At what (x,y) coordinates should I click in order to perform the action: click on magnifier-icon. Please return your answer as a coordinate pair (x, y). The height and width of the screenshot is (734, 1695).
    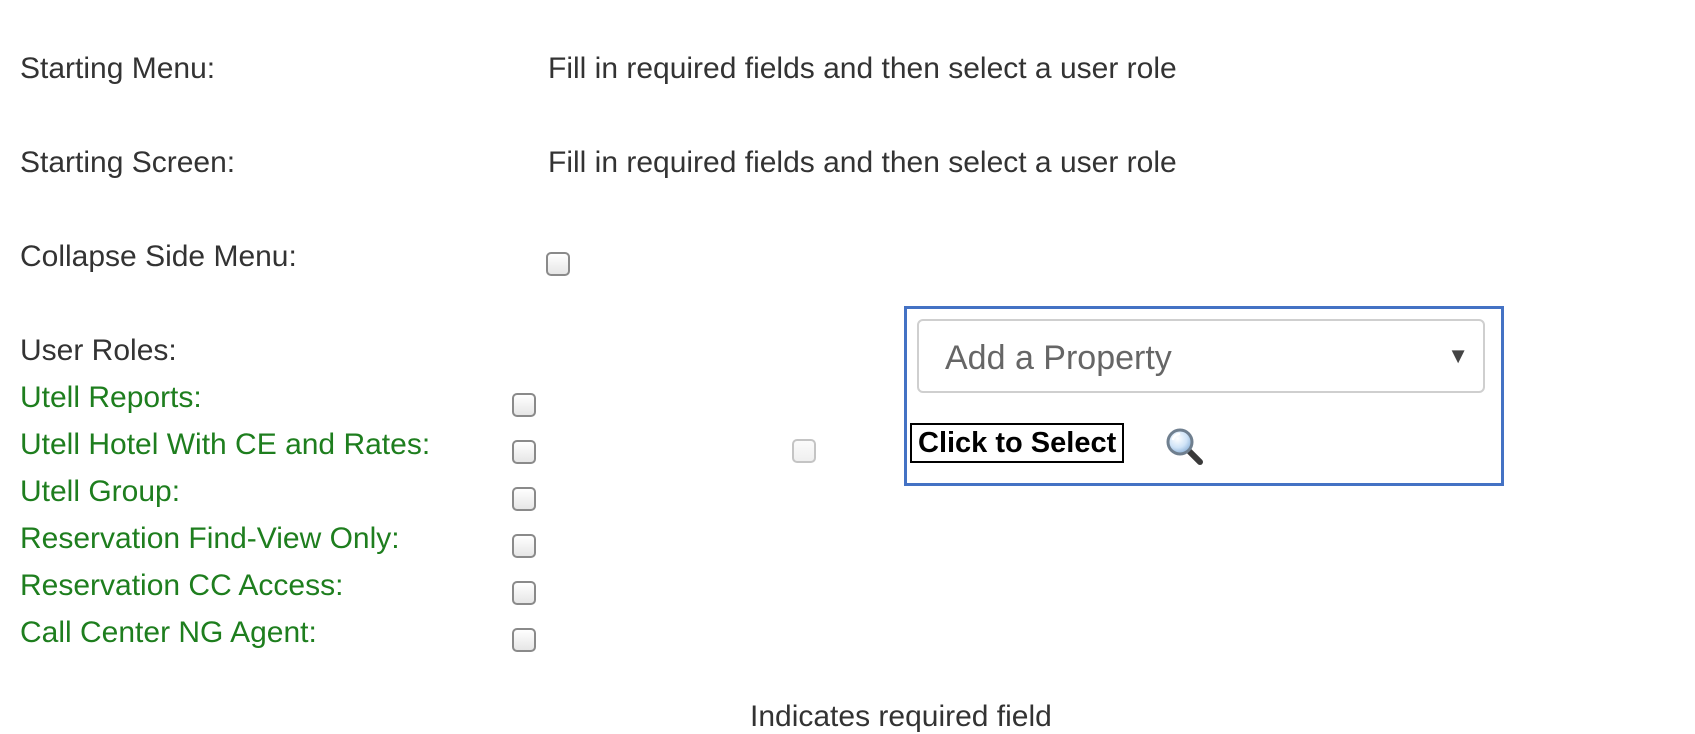
    Looking at the image, I should click on (1184, 446).